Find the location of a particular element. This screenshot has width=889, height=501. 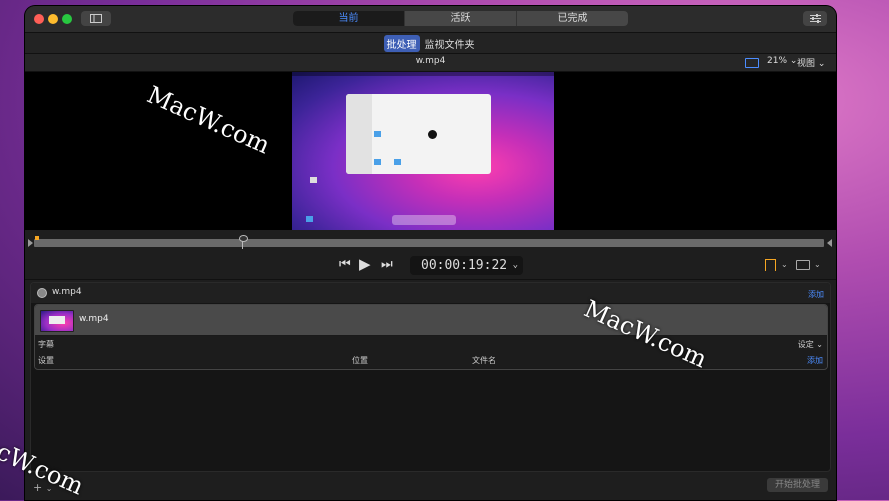

footer-bar: + ⌄ 开始批处理 is located at coordinates (430, 487).